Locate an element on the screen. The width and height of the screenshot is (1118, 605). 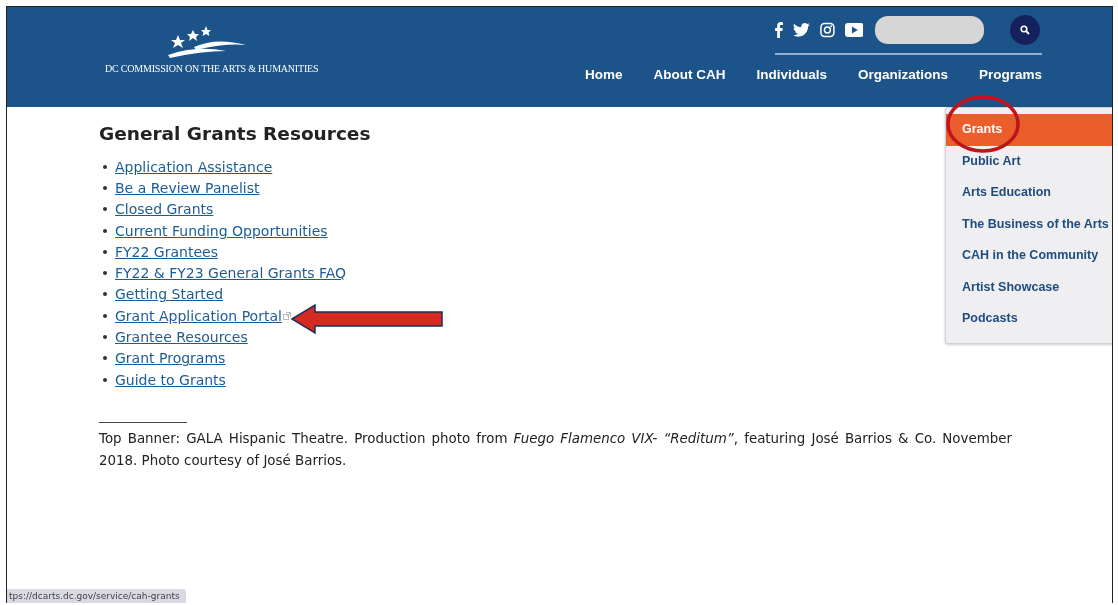
menu-item: The Business of the Arts is located at coordinates (1029, 224).